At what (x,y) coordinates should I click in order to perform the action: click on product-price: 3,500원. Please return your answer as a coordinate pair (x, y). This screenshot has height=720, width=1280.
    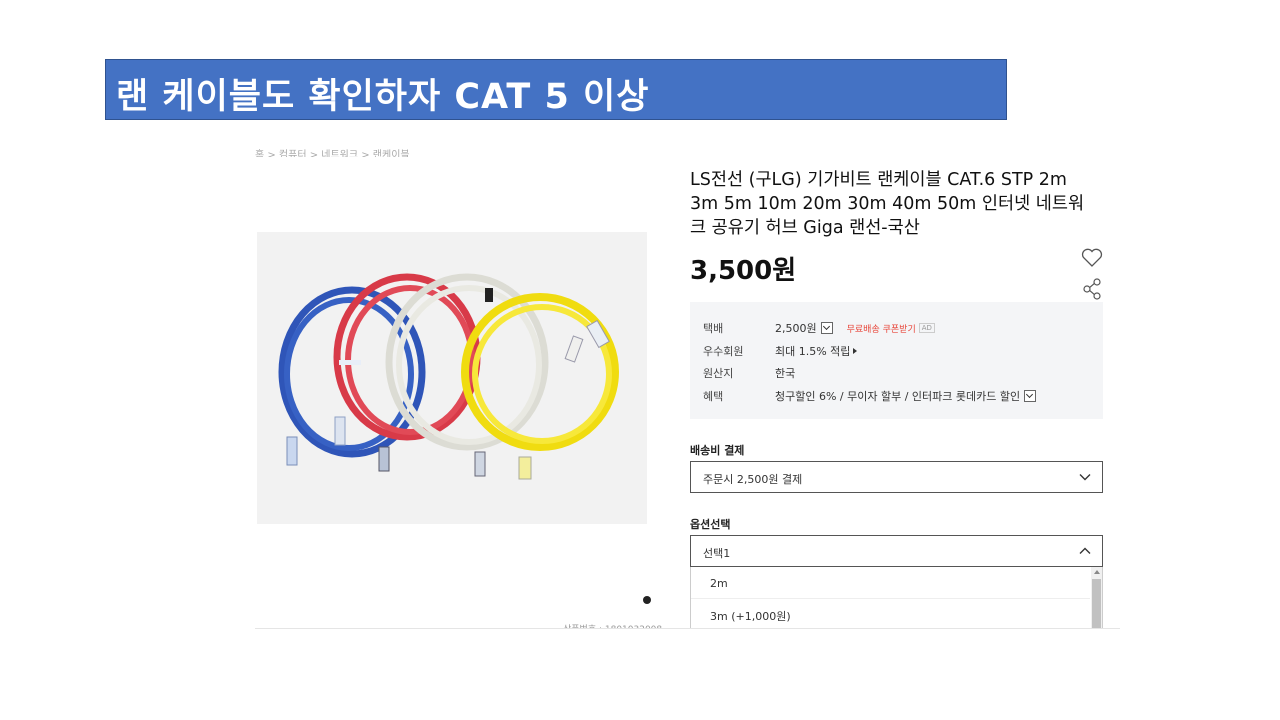
    Looking at the image, I should click on (743, 271).